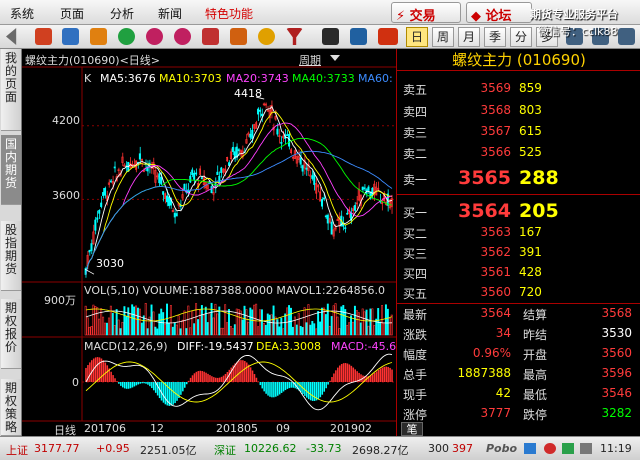 The height and width of the screenshot is (460, 640). What do you see at coordinates (586, 448) in the screenshot?
I see `speaker-icon` at bounding box center [586, 448].